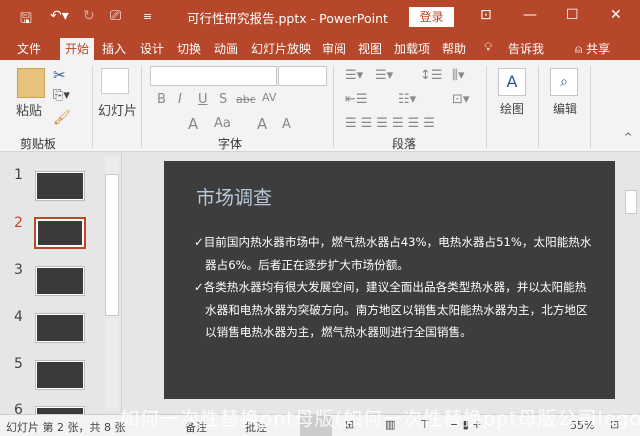 Image resolution: width=640 pixels, height=436 pixels. I want to click on tab-transitions: 切换, so click(189, 48).